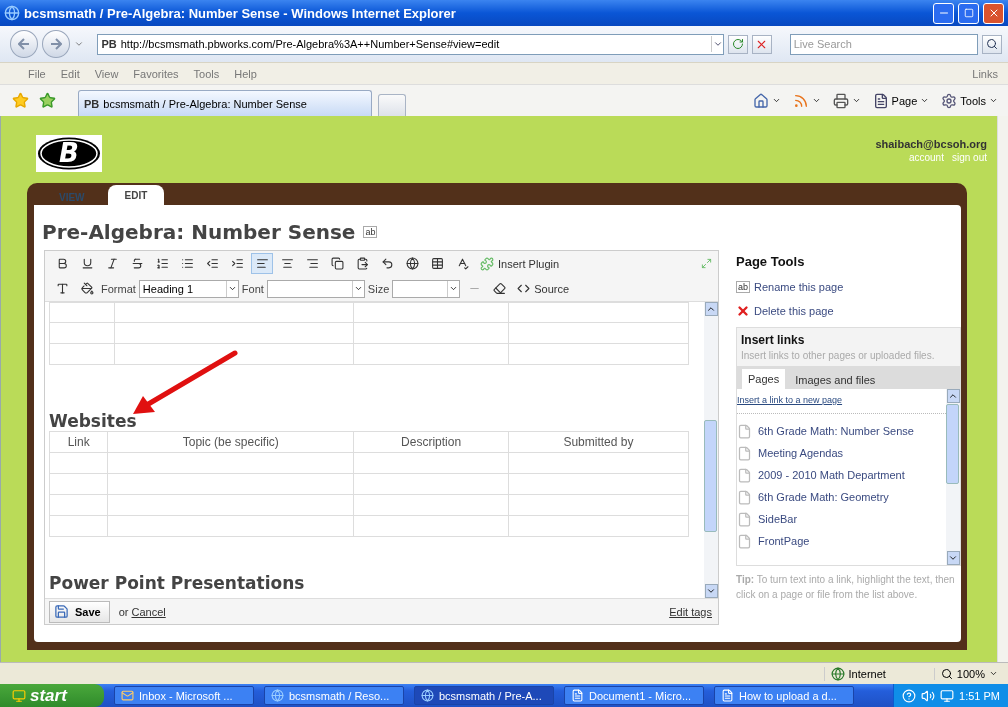 This screenshot has height=707, width=1008. What do you see at coordinates (794, 311) in the screenshot?
I see `action-label: Delete this page` at bounding box center [794, 311].